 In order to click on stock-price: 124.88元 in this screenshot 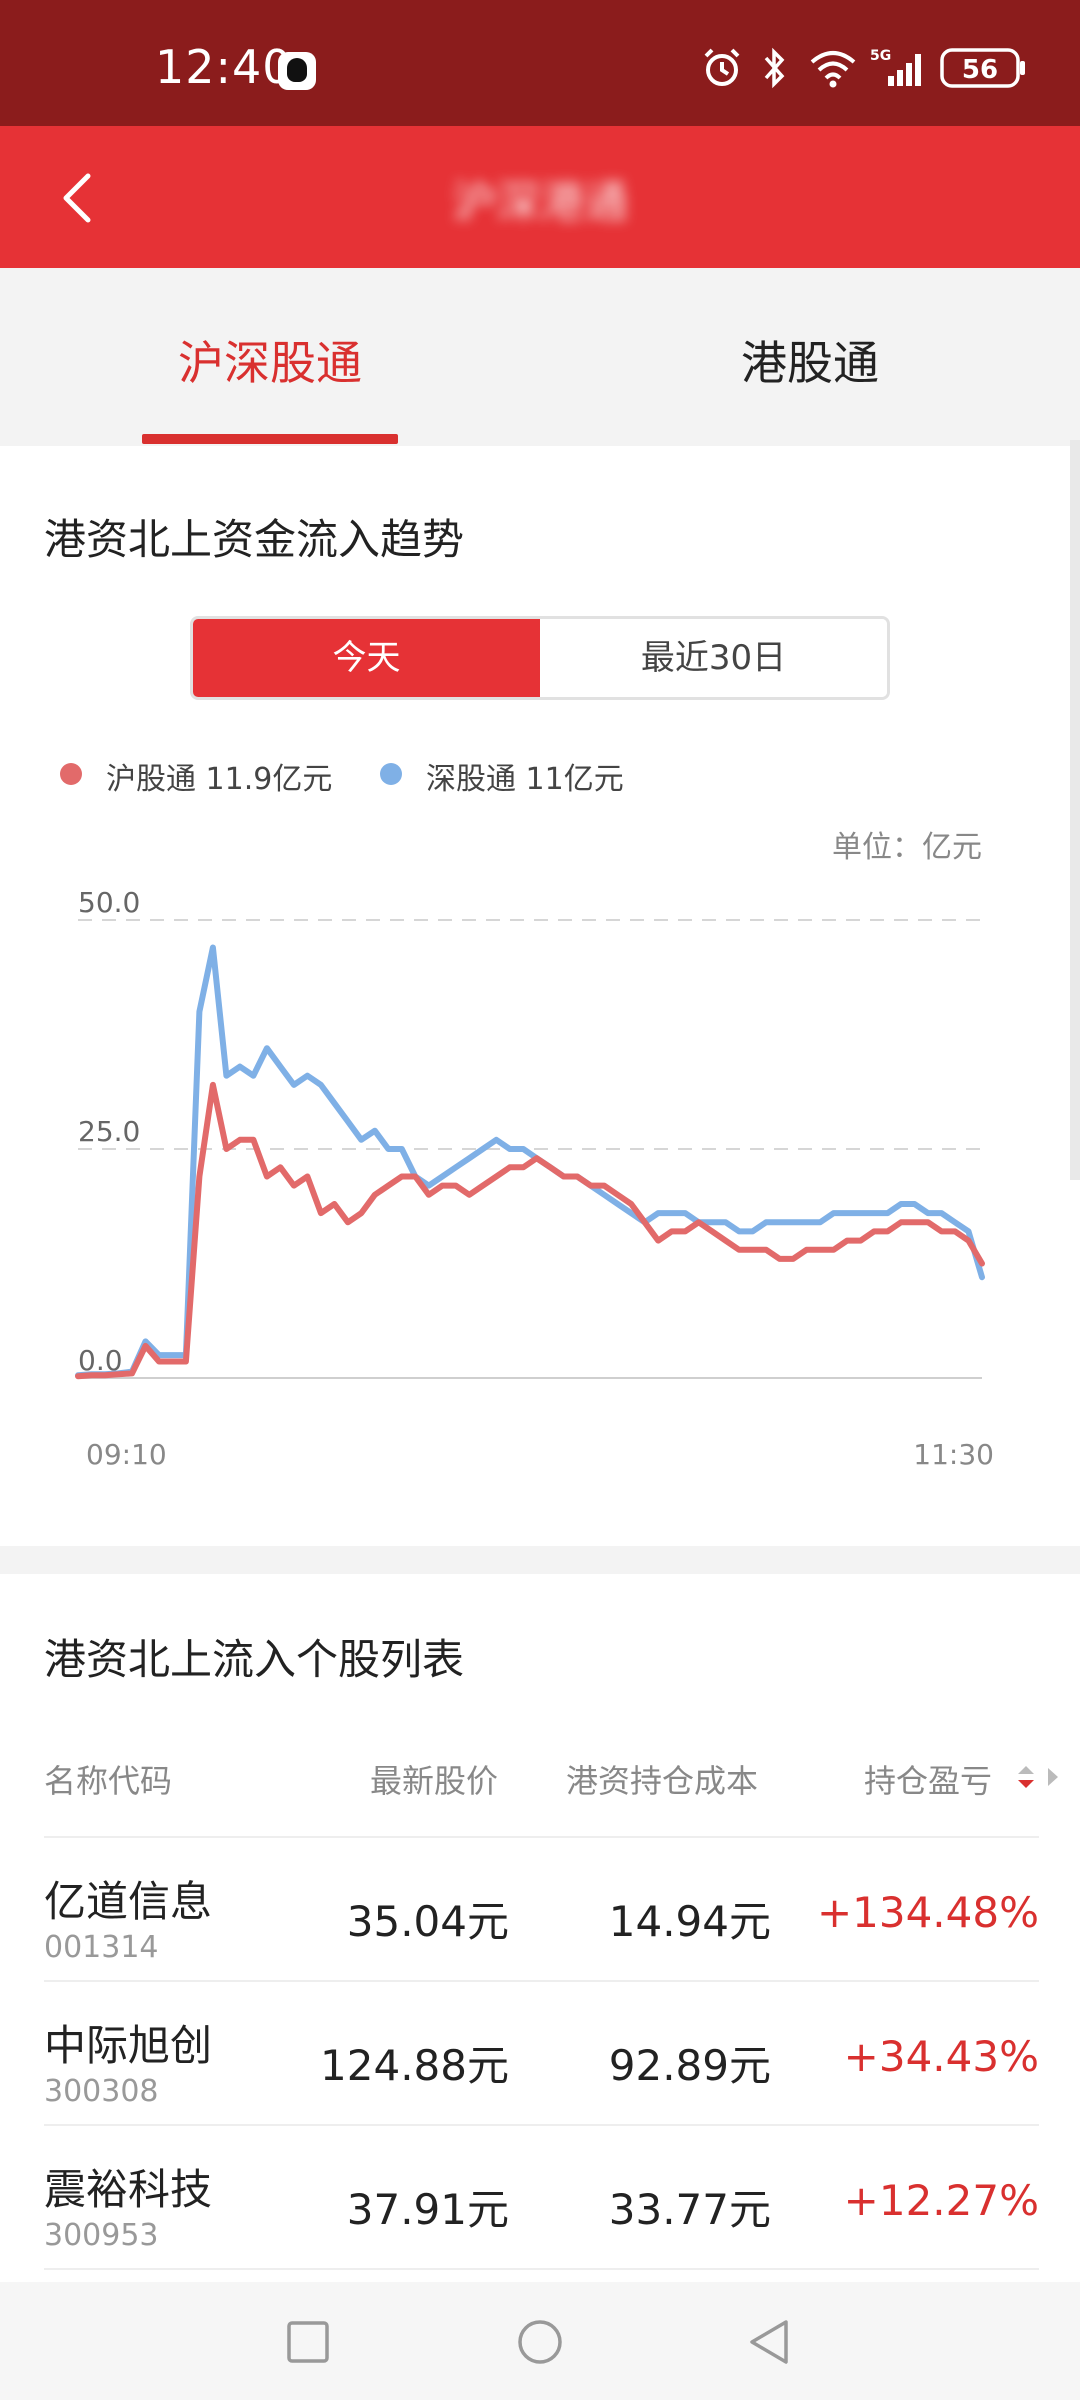, I will do `click(414, 2065)`.